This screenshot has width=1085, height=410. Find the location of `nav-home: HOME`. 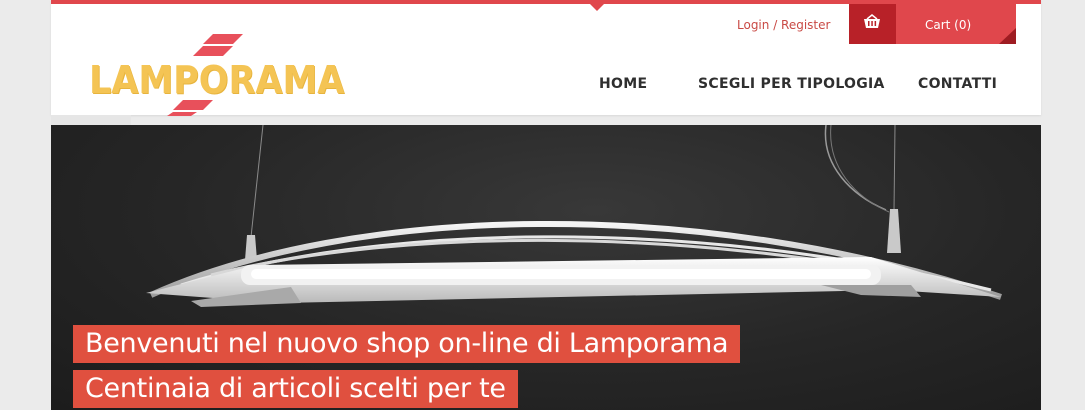

nav-home: HOME is located at coordinates (623, 84).